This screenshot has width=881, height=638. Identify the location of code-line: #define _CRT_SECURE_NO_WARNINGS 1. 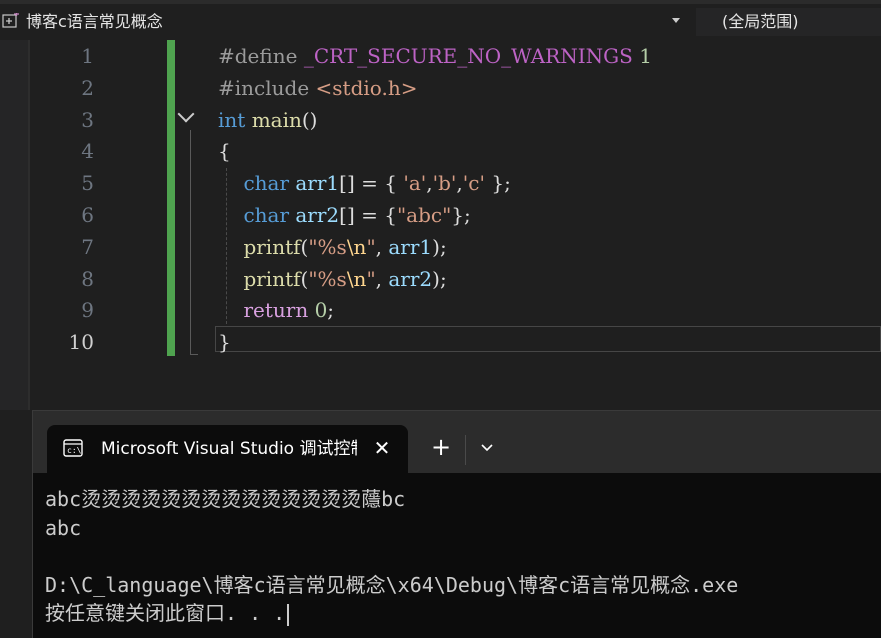
(435, 56).